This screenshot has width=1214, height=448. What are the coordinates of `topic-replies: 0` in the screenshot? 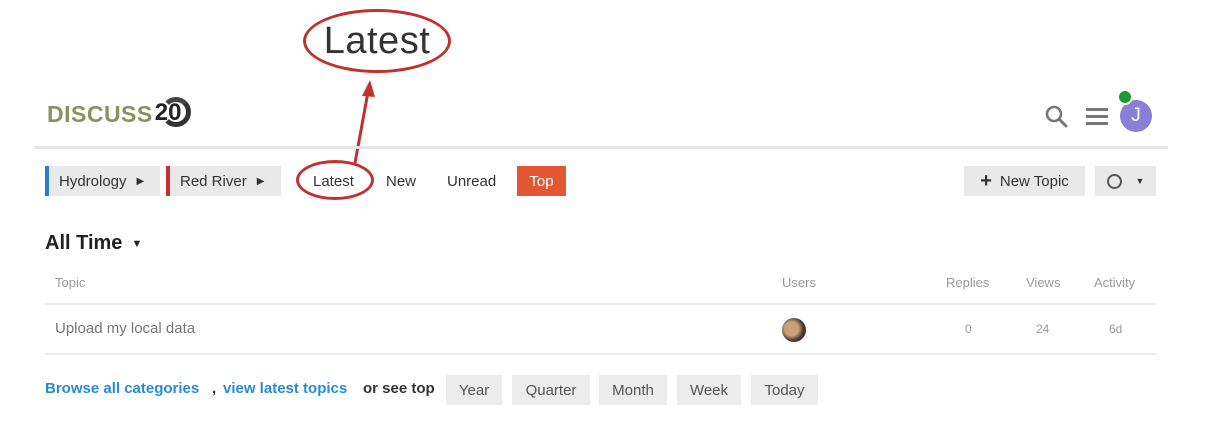 It's located at (968, 329).